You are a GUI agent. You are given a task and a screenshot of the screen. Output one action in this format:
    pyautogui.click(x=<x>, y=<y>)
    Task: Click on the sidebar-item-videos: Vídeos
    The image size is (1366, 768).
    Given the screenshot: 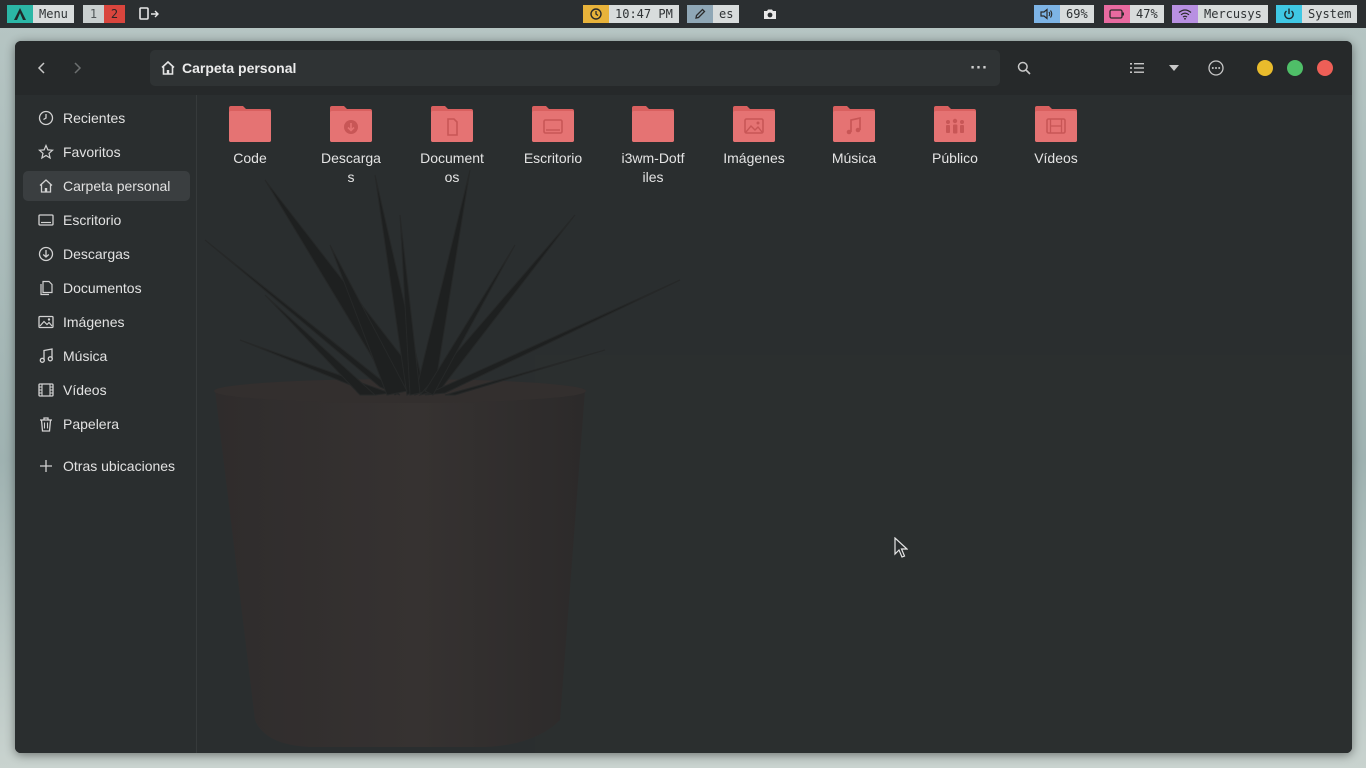 What is the action you would take?
    pyautogui.click(x=106, y=390)
    